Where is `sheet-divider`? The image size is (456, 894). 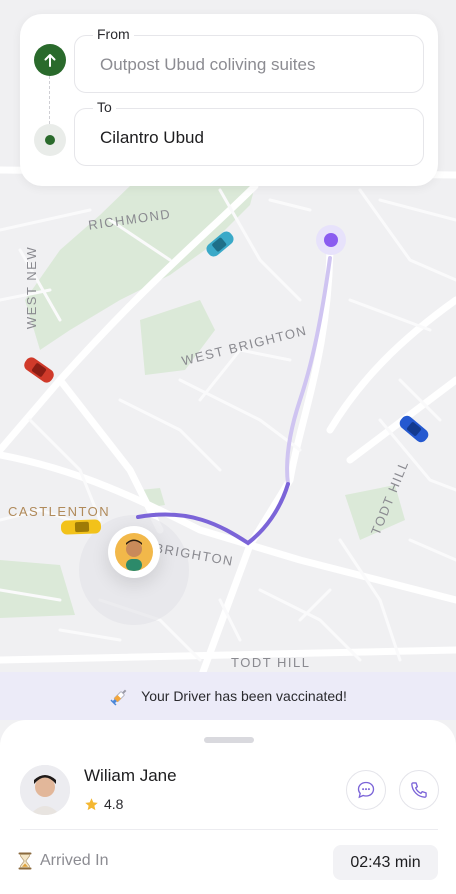
sheet-divider is located at coordinates (229, 829).